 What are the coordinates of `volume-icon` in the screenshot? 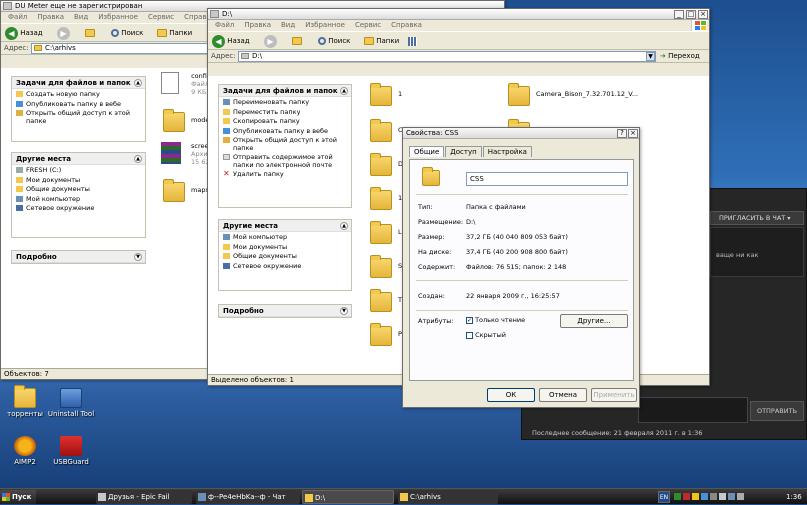 It's located at (740, 496).